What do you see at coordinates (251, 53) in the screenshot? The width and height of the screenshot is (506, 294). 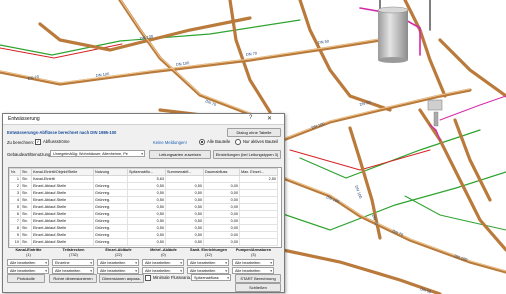 I see `pipe-dimension-label: DN 70` at bounding box center [251, 53].